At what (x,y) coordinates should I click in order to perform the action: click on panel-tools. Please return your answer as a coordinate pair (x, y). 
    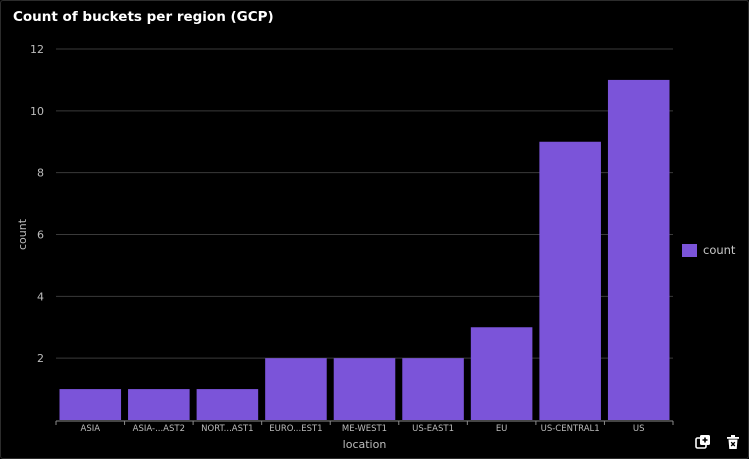
    Looking at the image, I should click on (716, 442).